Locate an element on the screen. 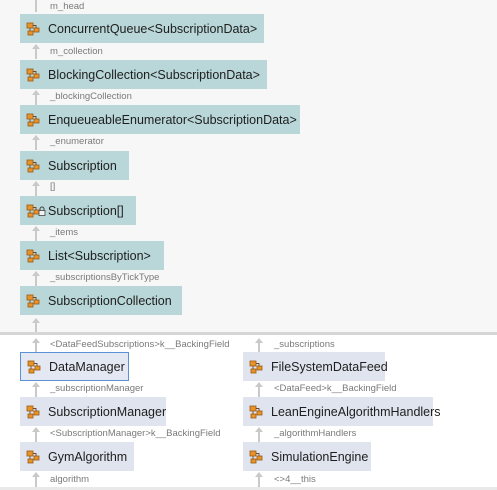  type-node: ConcurrentQueue<SubscriptionData> is located at coordinates (142, 28).